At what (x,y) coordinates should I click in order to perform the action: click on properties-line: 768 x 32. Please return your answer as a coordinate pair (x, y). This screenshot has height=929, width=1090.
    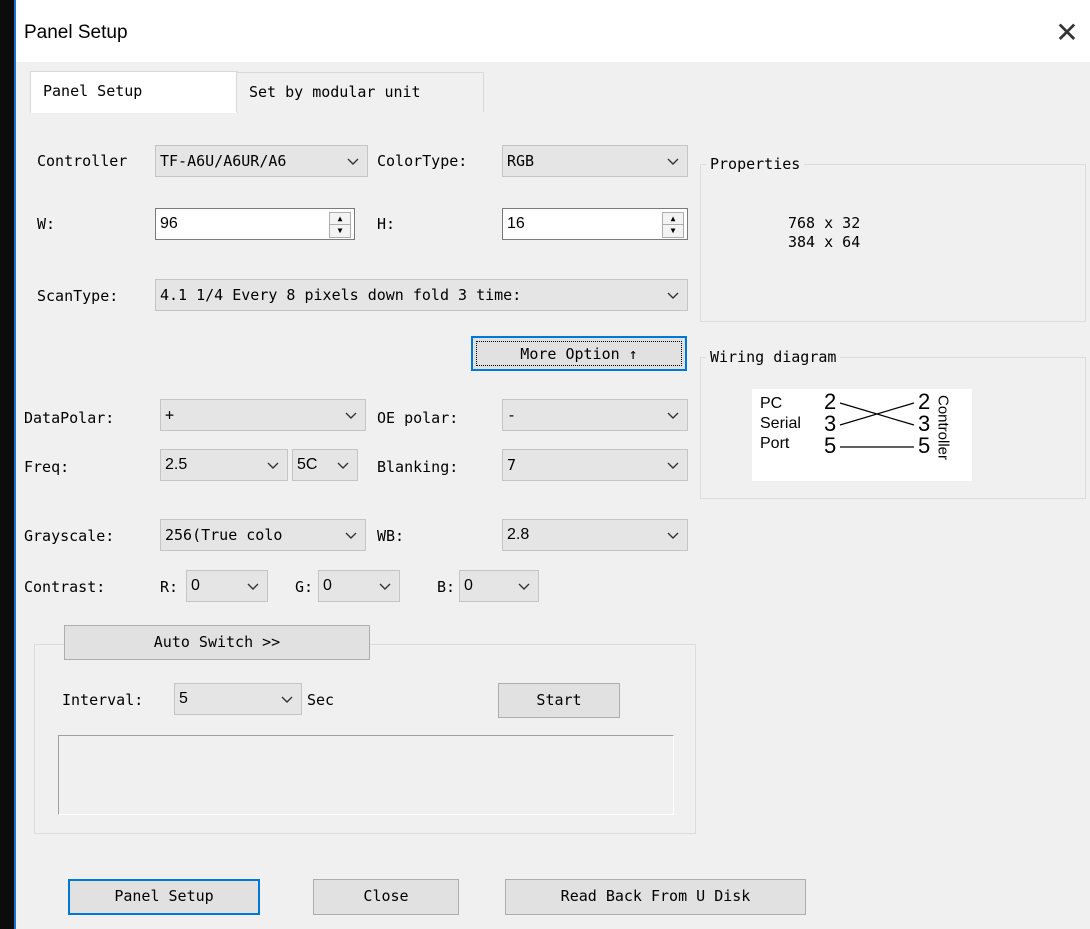
    Looking at the image, I should click on (824, 223).